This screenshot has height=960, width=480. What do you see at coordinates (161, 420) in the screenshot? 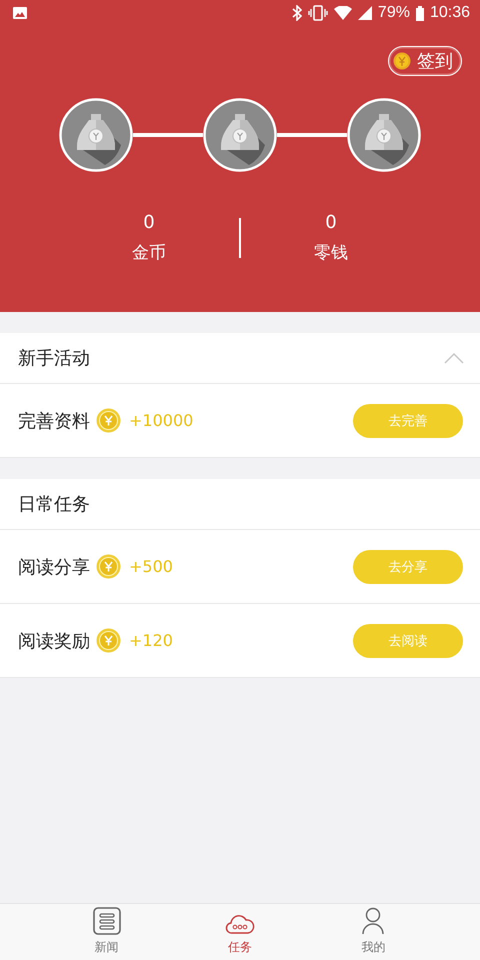
I see `reward-amount: +10000` at bounding box center [161, 420].